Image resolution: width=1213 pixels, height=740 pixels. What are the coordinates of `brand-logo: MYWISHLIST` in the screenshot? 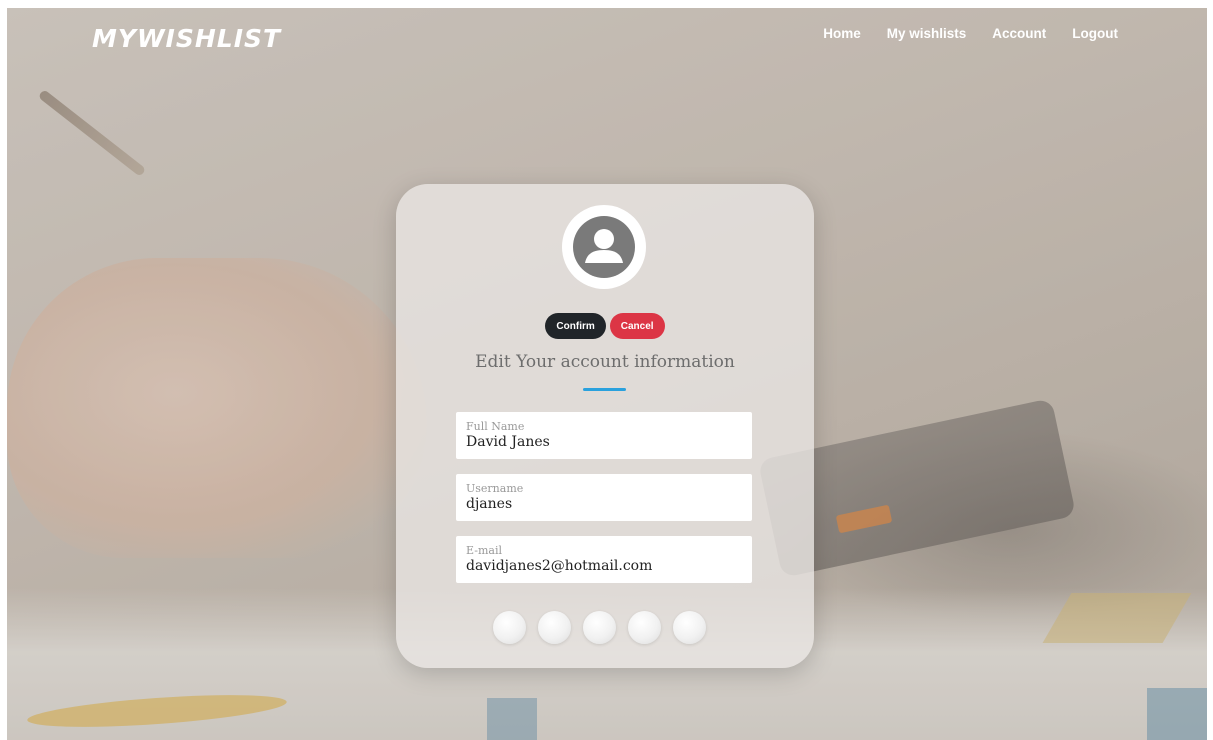 It's located at (186, 38).